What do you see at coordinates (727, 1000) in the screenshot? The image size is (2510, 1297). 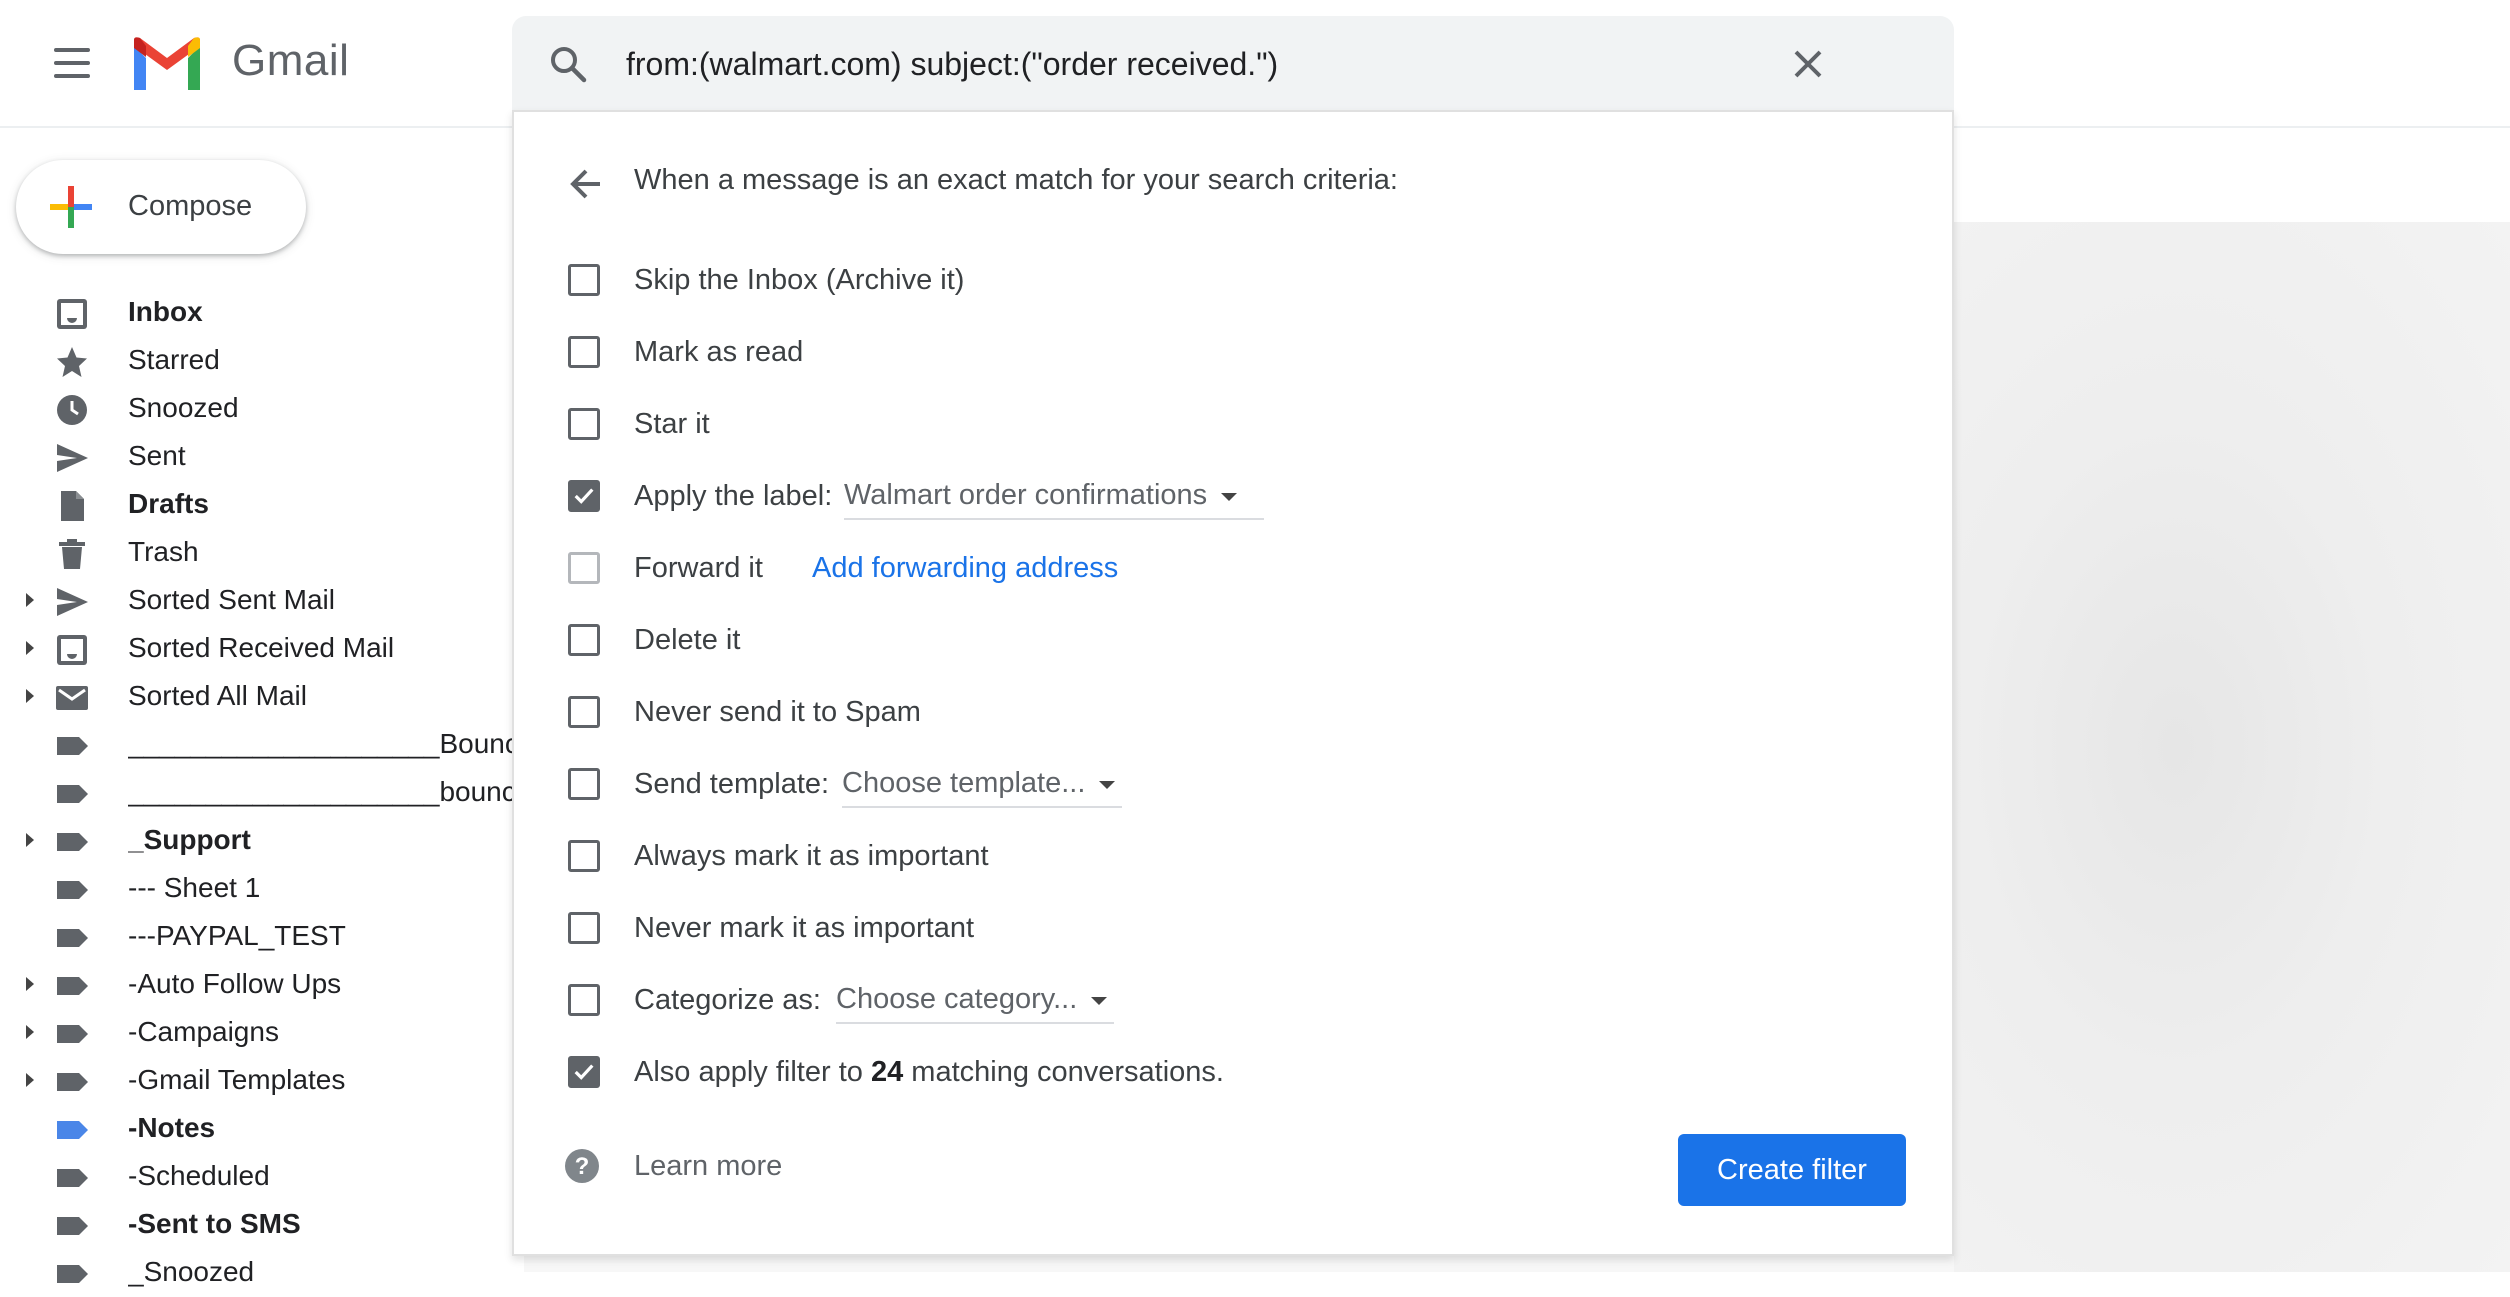 I see `filter-option-label: Categorize as:` at bounding box center [727, 1000].